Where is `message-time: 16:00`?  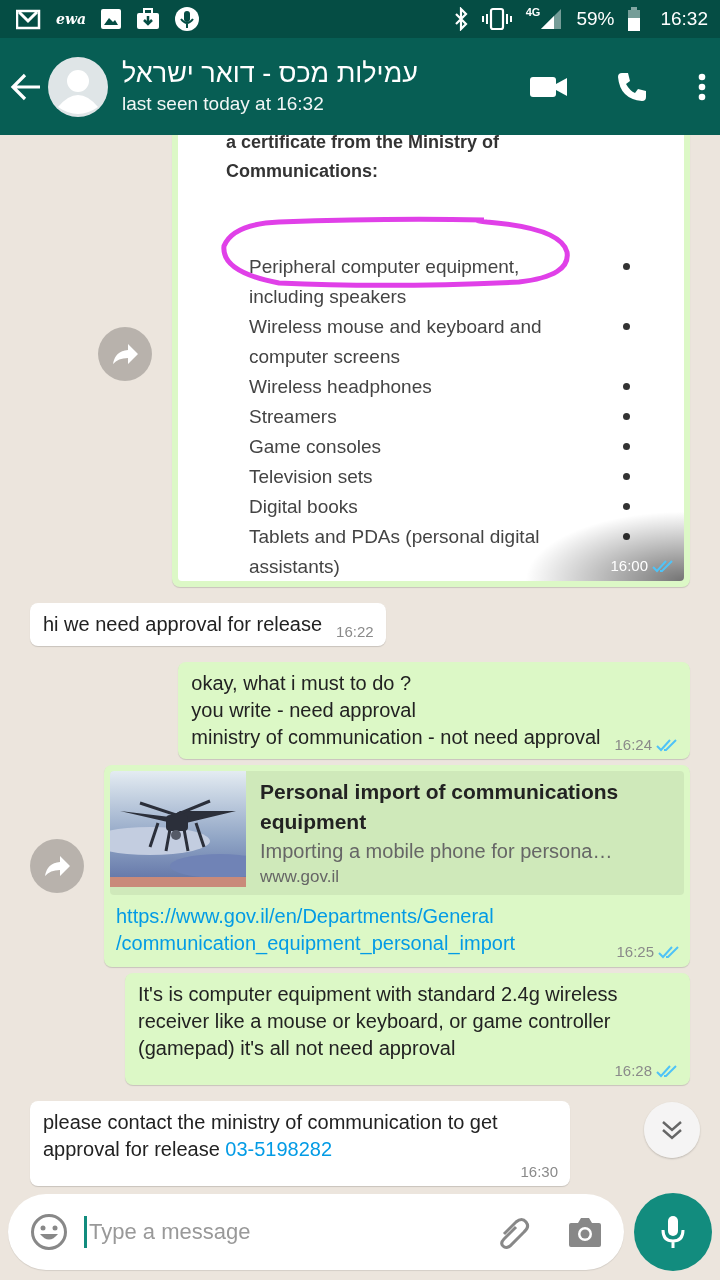 message-time: 16:00 is located at coordinates (629, 566).